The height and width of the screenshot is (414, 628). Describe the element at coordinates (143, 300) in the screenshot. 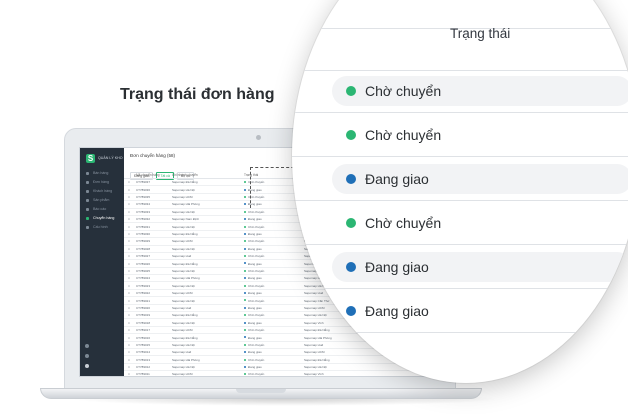

I see `row-code: CT789021` at that location.